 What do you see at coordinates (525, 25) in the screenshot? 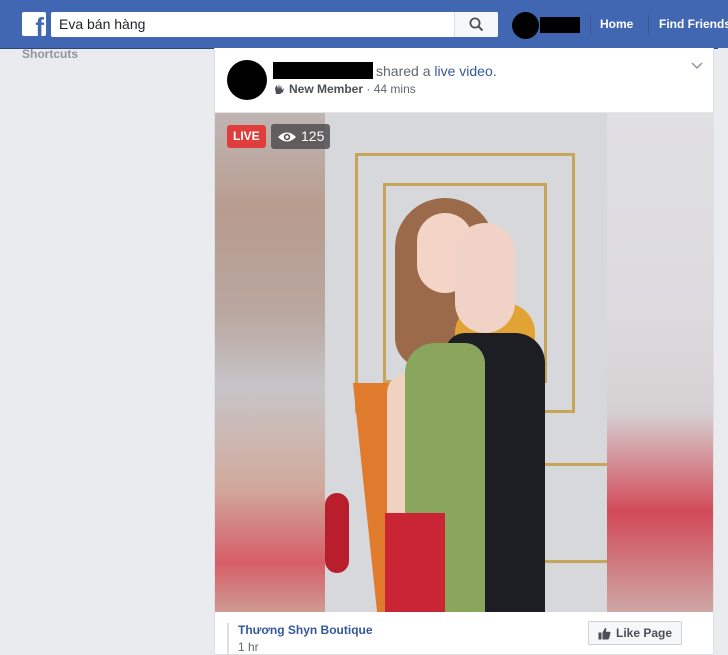
I see `profile-avatar` at bounding box center [525, 25].